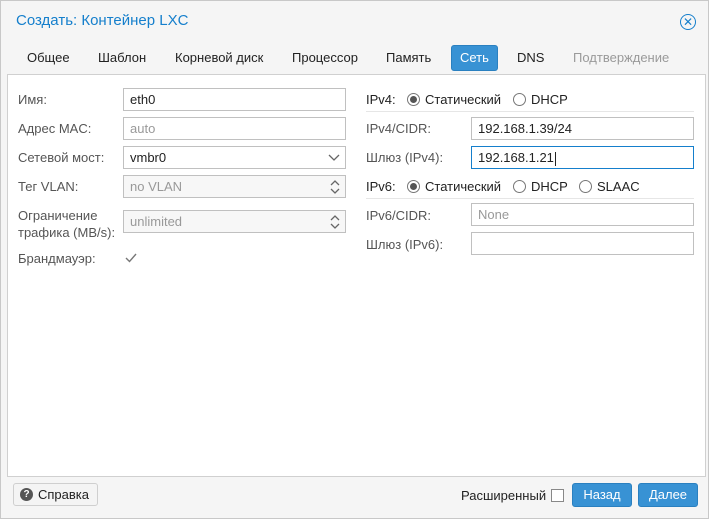 The height and width of the screenshot is (519, 709). I want to click on tab-general: Общее, so click(48, 58).